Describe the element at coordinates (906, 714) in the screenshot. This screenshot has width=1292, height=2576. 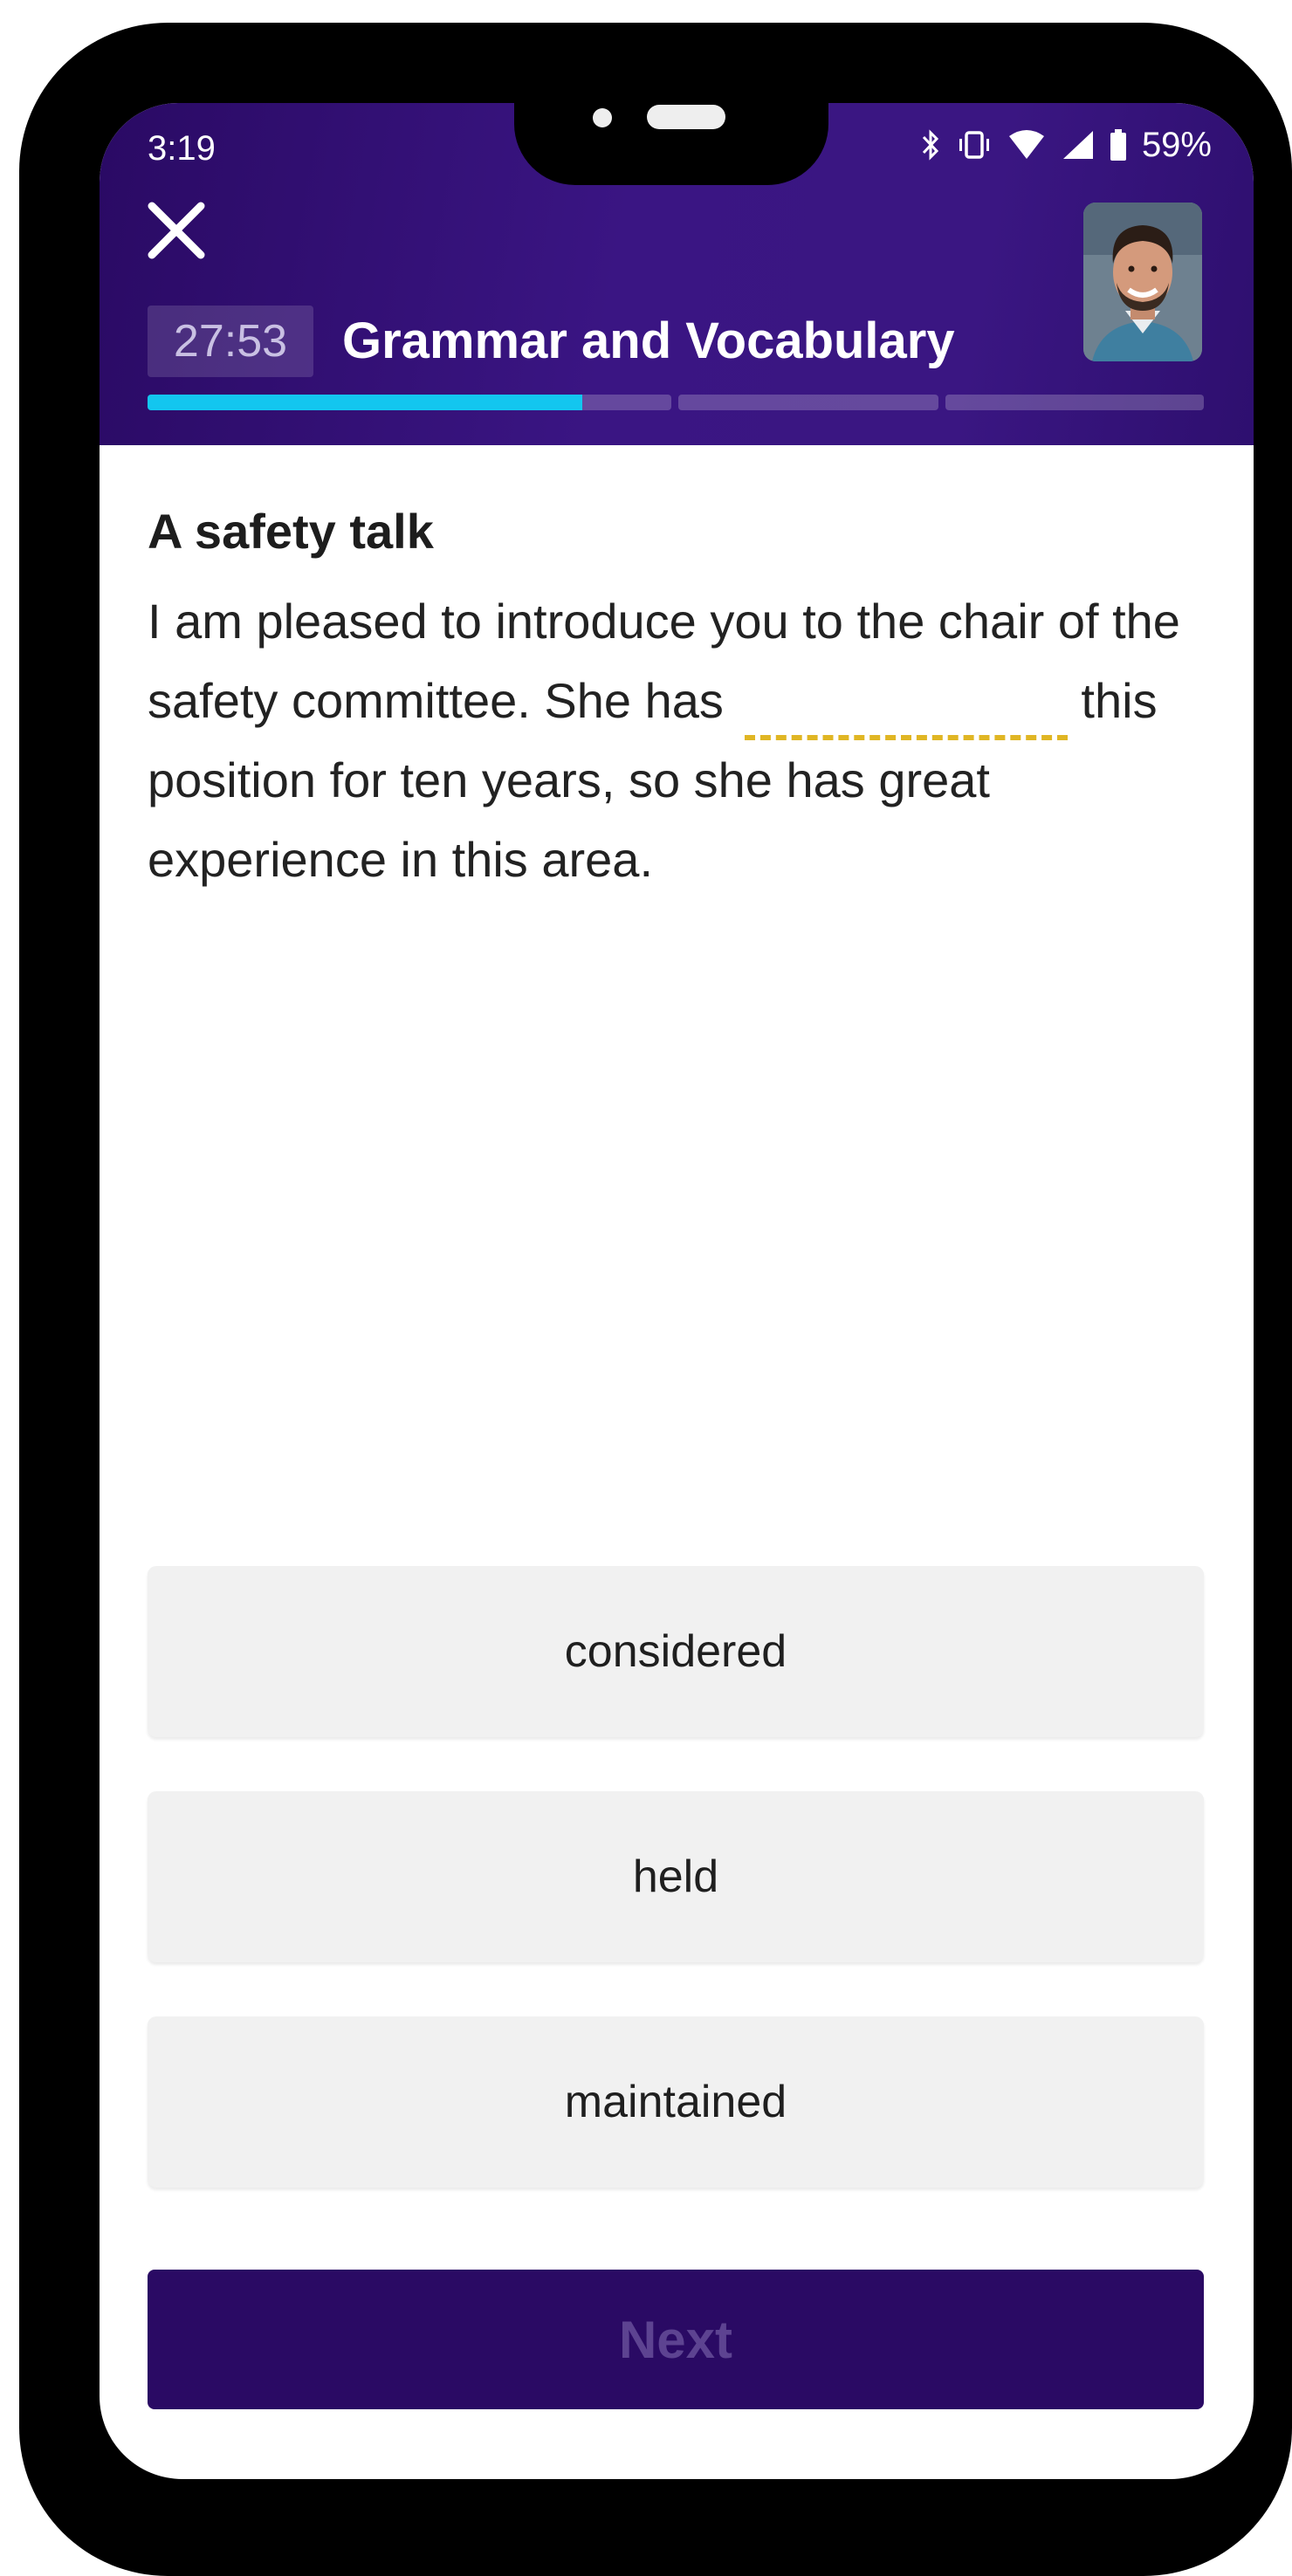
I see `answer-blank` at that location.